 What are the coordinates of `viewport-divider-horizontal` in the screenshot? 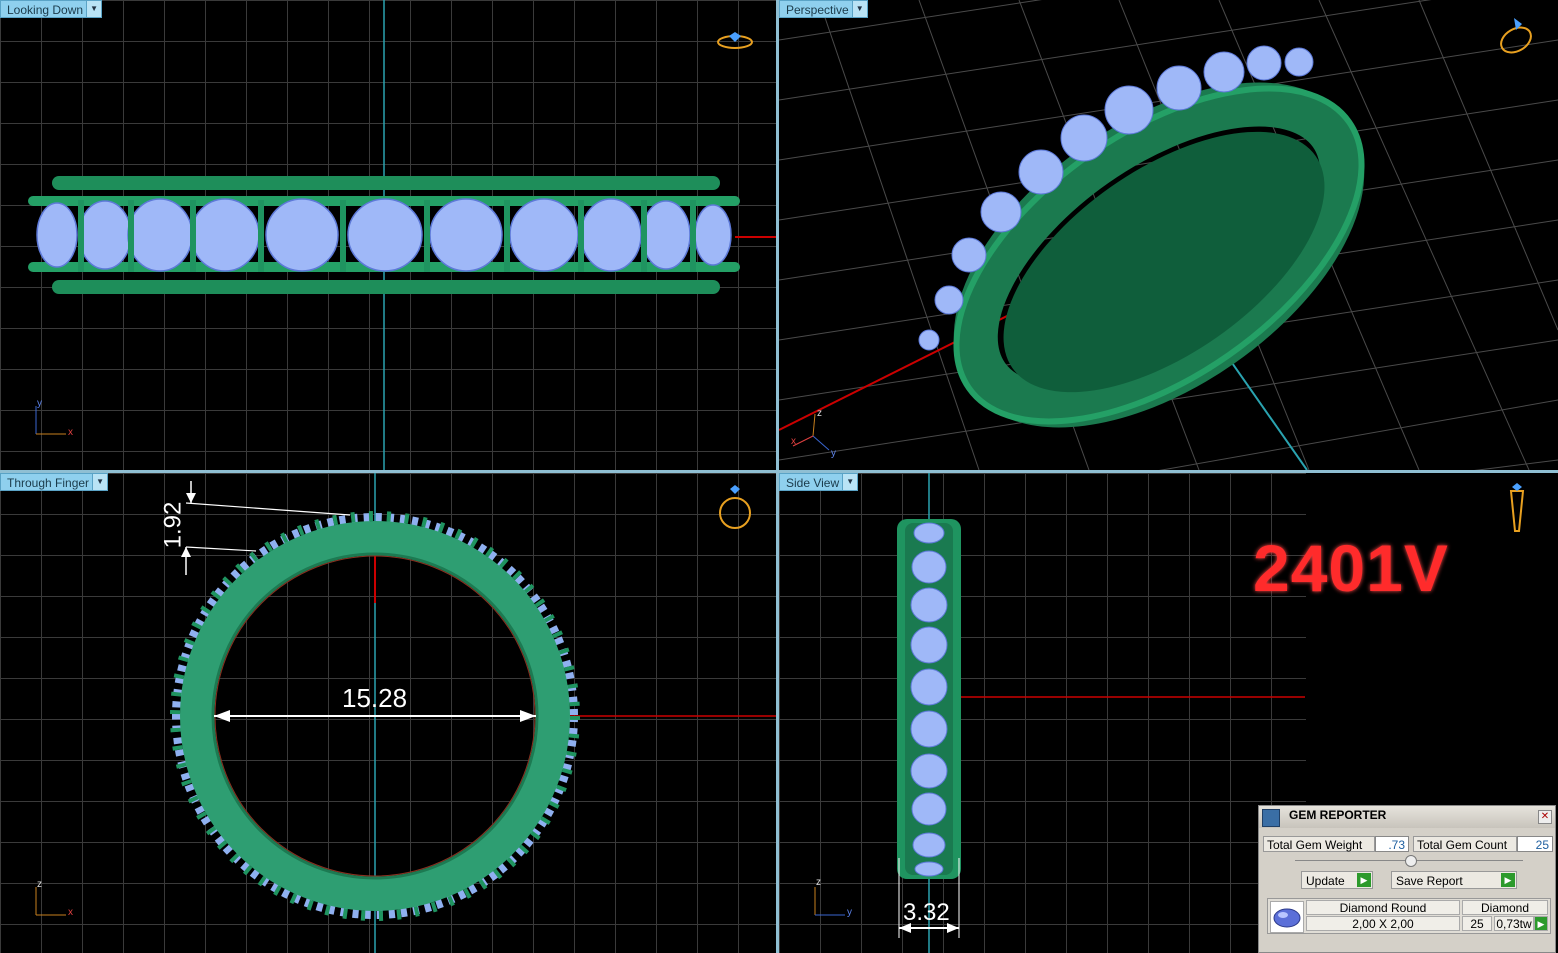 It's located at (779, 471).